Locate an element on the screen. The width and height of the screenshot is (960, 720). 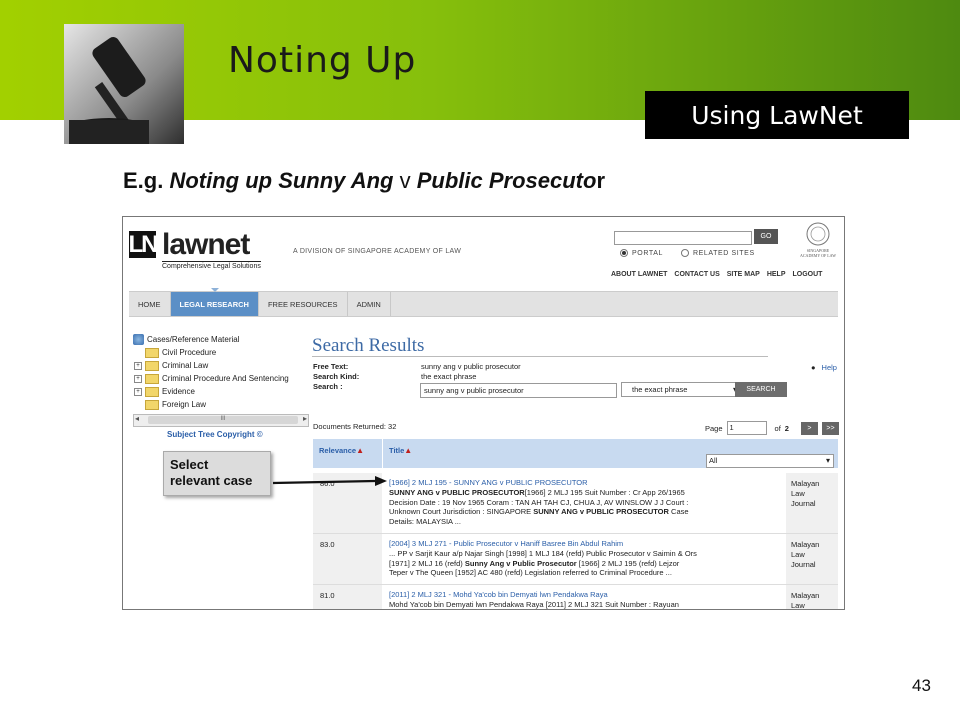
search-kind-select: the exact phrase is located at coordinates (681, 389).